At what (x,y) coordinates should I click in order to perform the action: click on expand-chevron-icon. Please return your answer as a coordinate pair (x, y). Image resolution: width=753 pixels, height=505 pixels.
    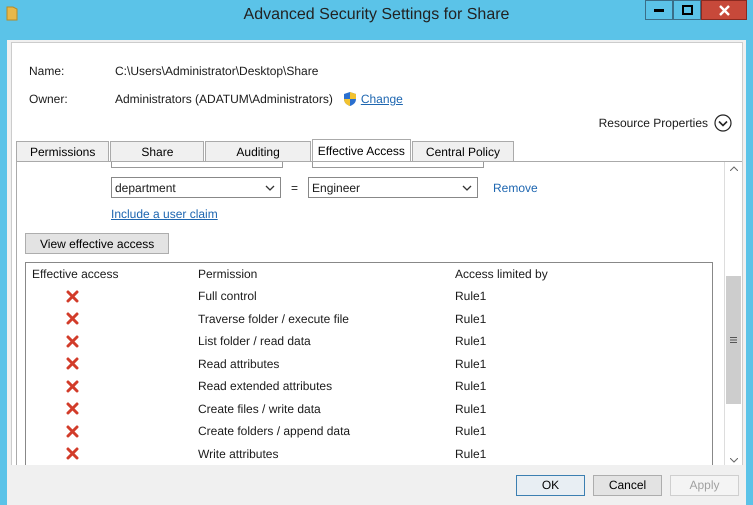
    Looking at the image, I should click on (723, 123).